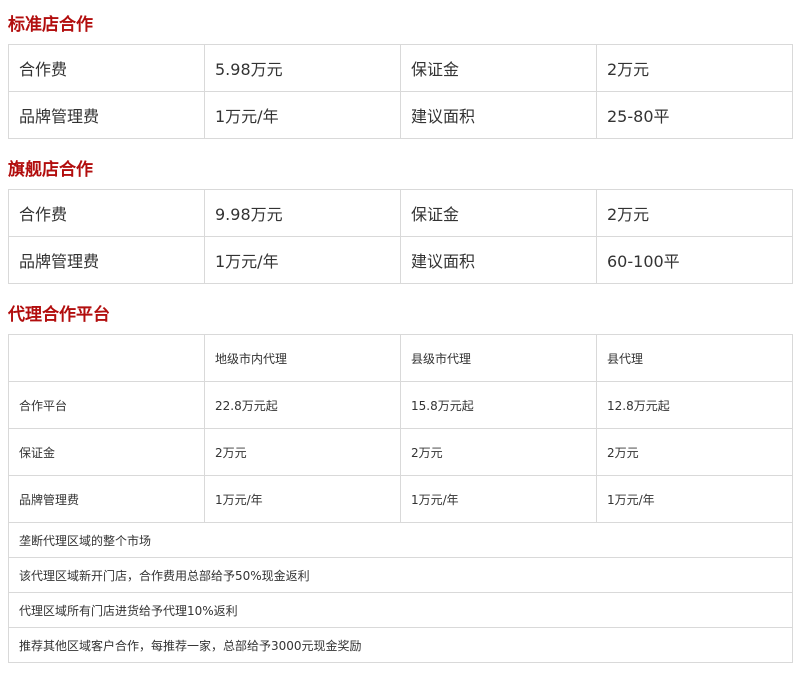 This screenshot has height=679, width=800. I want to click on table-cell: 15.8万元起, so click(498, 405).